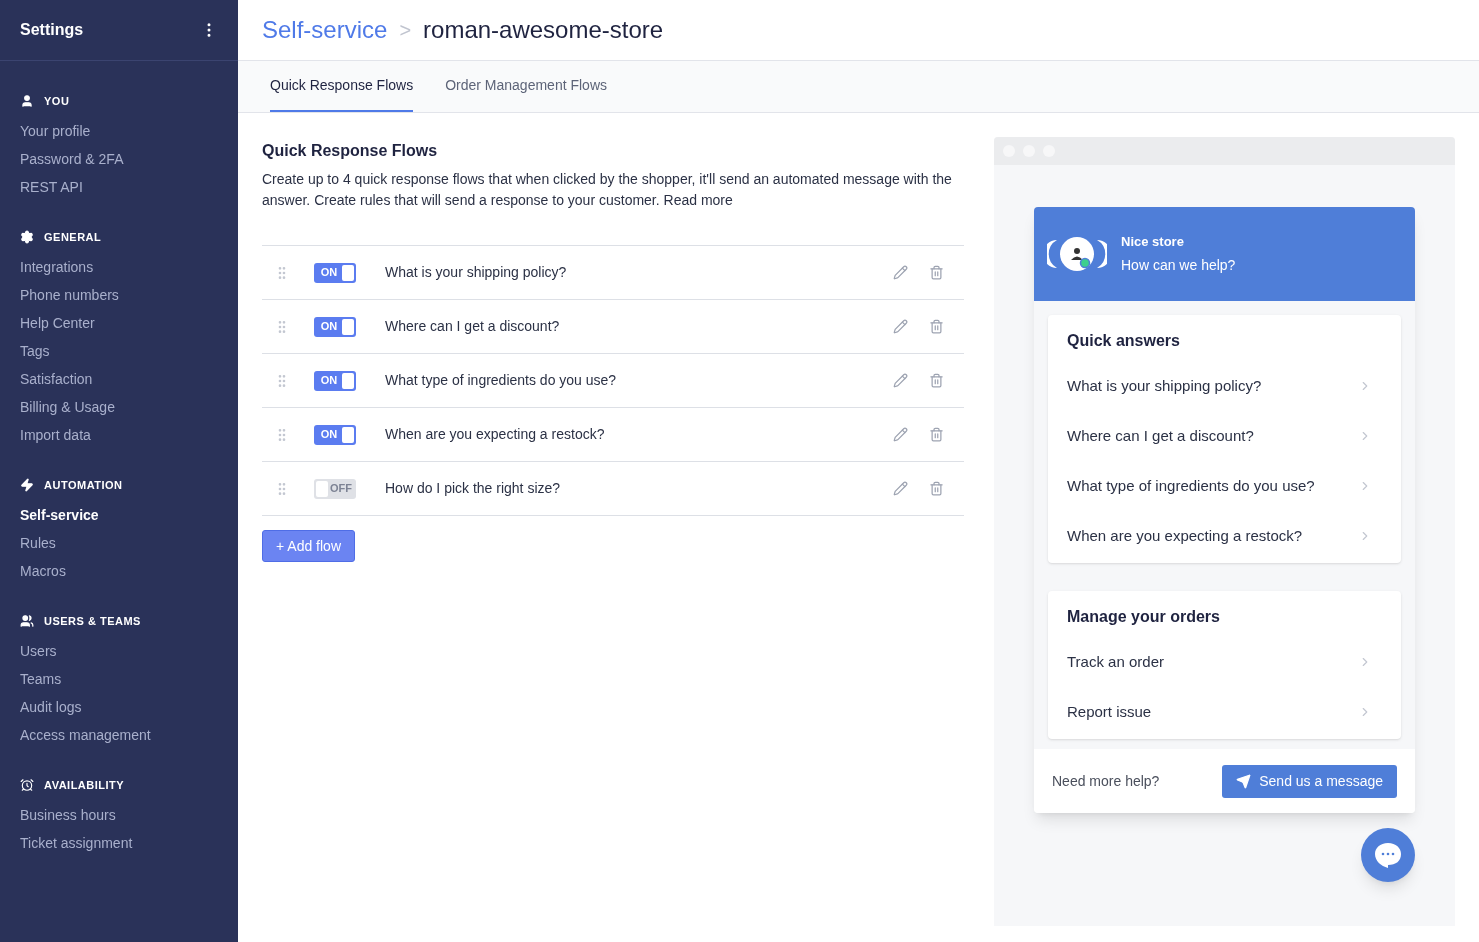  What do you see at coordinates (1224, 712) in the screenshot?
I see `answer-item: Report issue` at bounding box center [1224, 712].